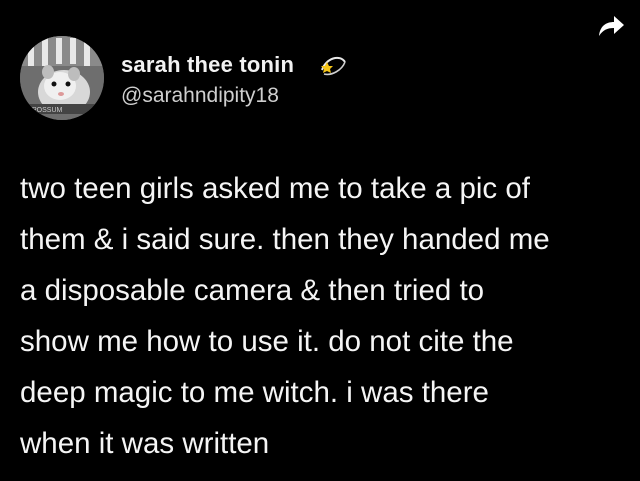 This screenshot has width=640, height=481. I want to click on share-arrow-icon, so click(611, 26).